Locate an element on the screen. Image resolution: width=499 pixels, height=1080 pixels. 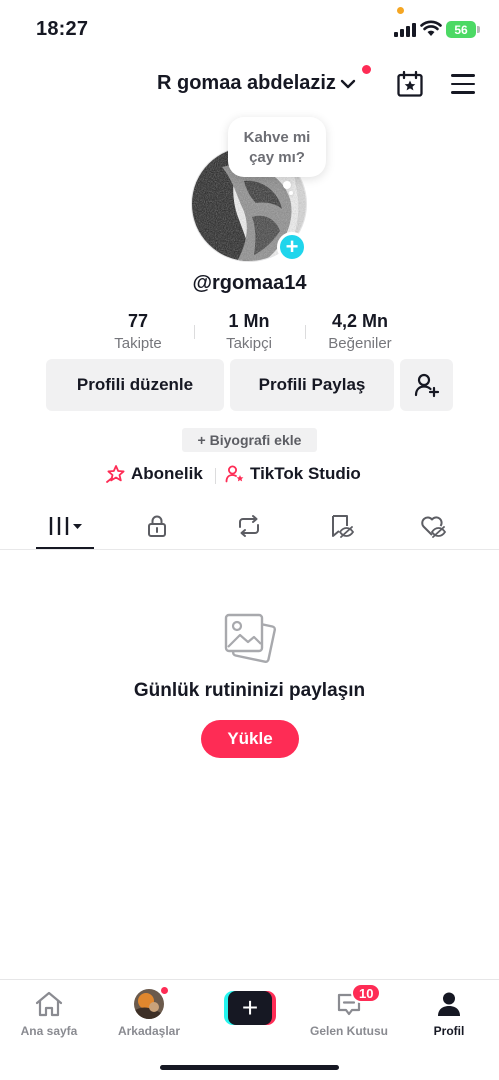
profile-handle: @rgomaa14 is located at coordinates (249, 283).